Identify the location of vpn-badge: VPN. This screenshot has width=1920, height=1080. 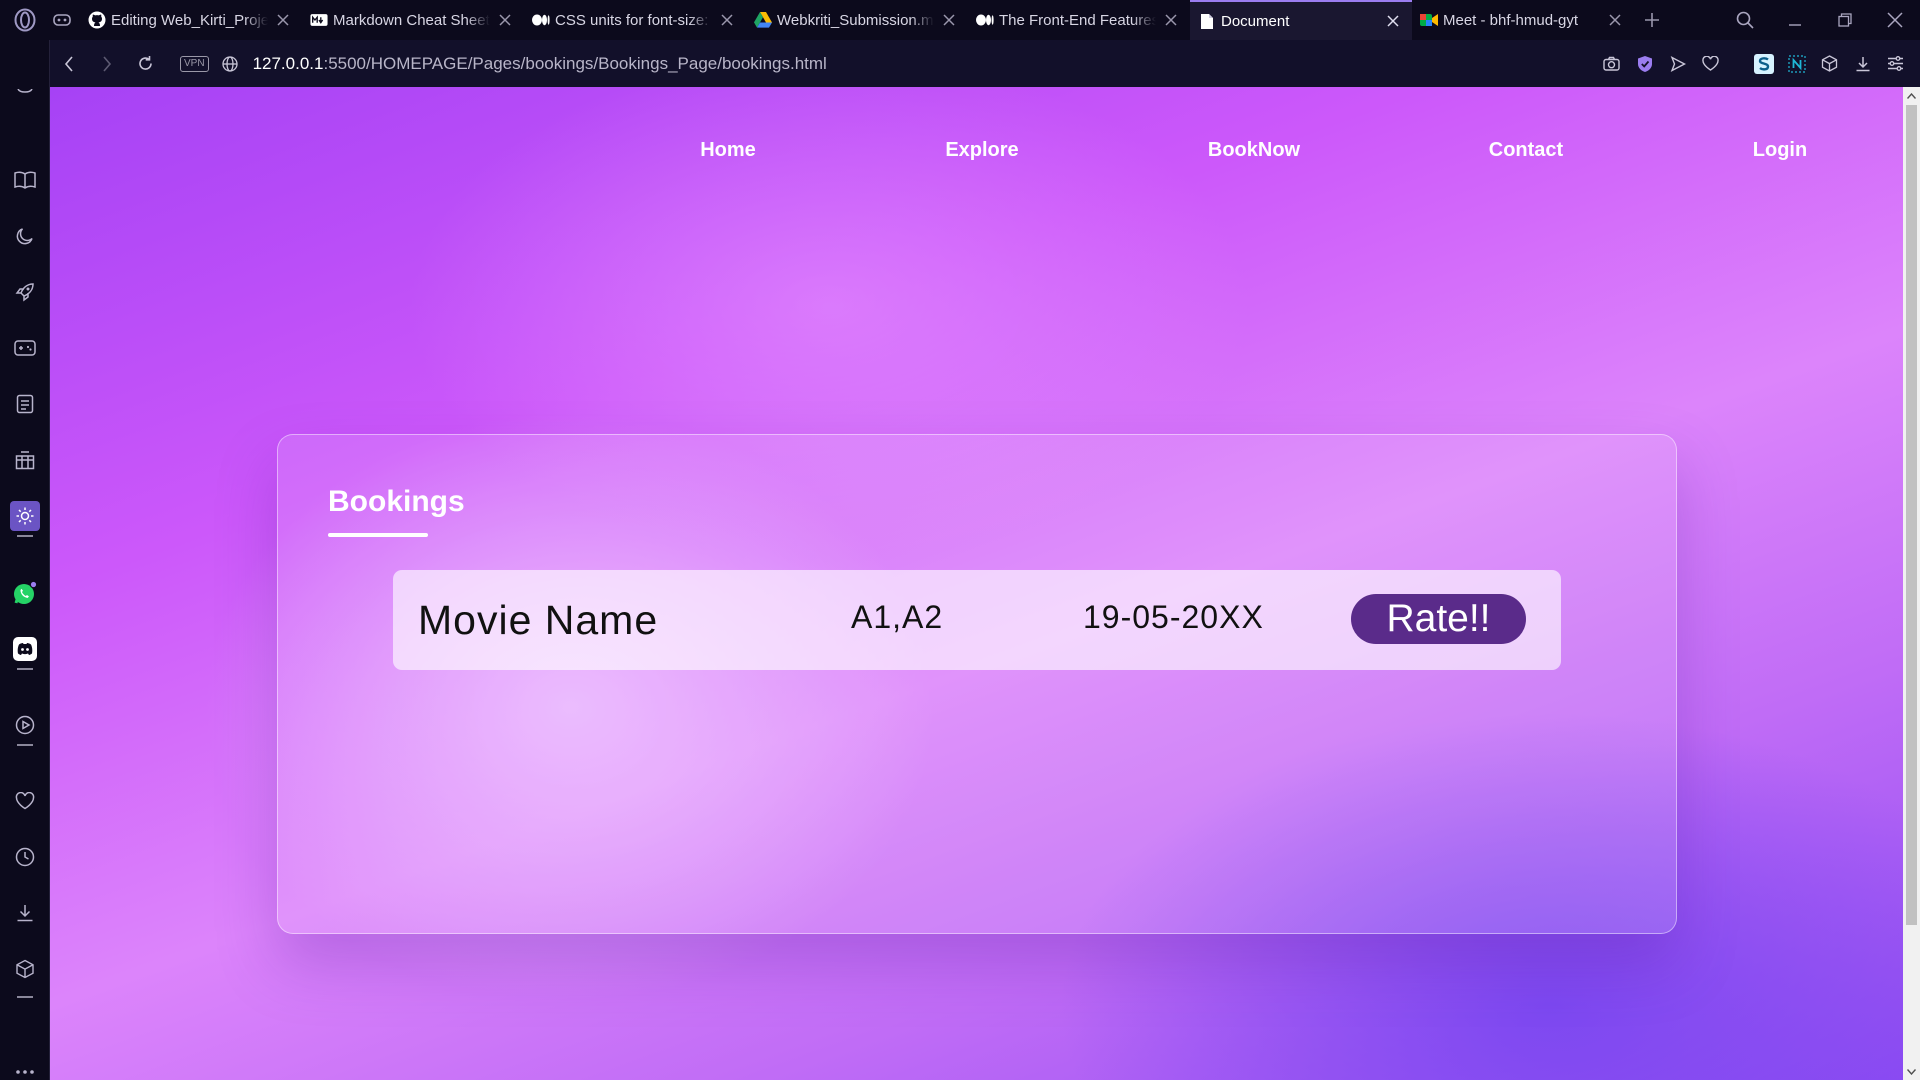
(194, 63).